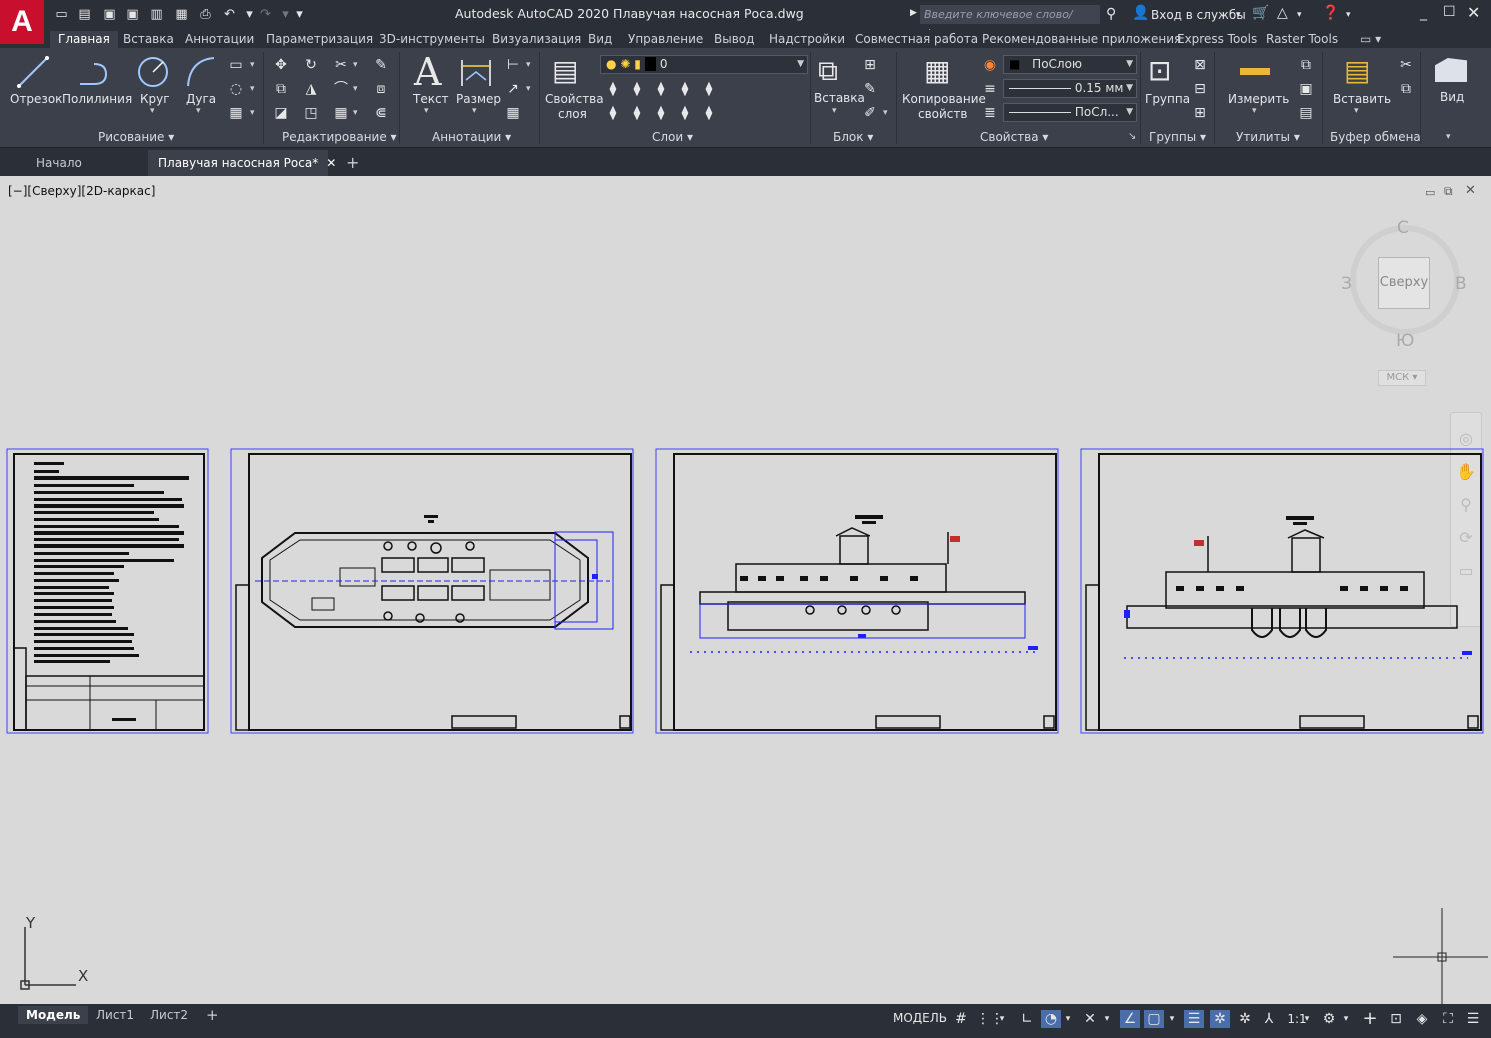 This screenshot has width=1491, height=1038. What do you see at coordinates (574, 99) in the screenshot?
I see `layer-properties-button: Свойства` at bounding box center [574, 99].